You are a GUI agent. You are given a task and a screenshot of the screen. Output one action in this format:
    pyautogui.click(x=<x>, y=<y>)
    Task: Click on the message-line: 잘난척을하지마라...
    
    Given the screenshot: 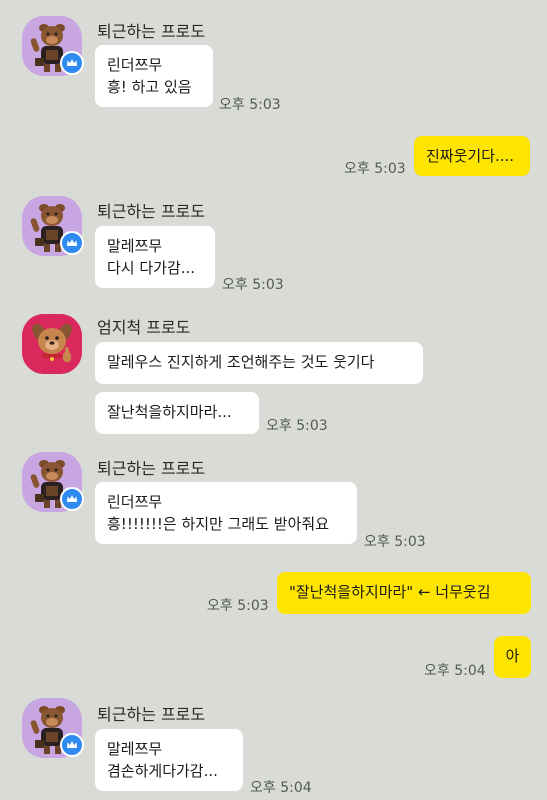 What is the action you would take?
    pyautogui.click(x=169, y=412)
    